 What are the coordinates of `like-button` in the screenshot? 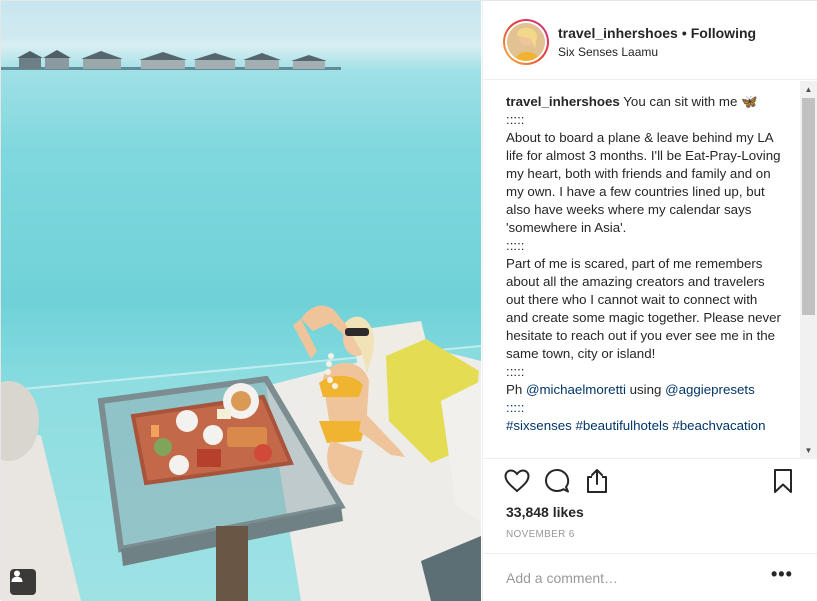 It's located at (517, 481).